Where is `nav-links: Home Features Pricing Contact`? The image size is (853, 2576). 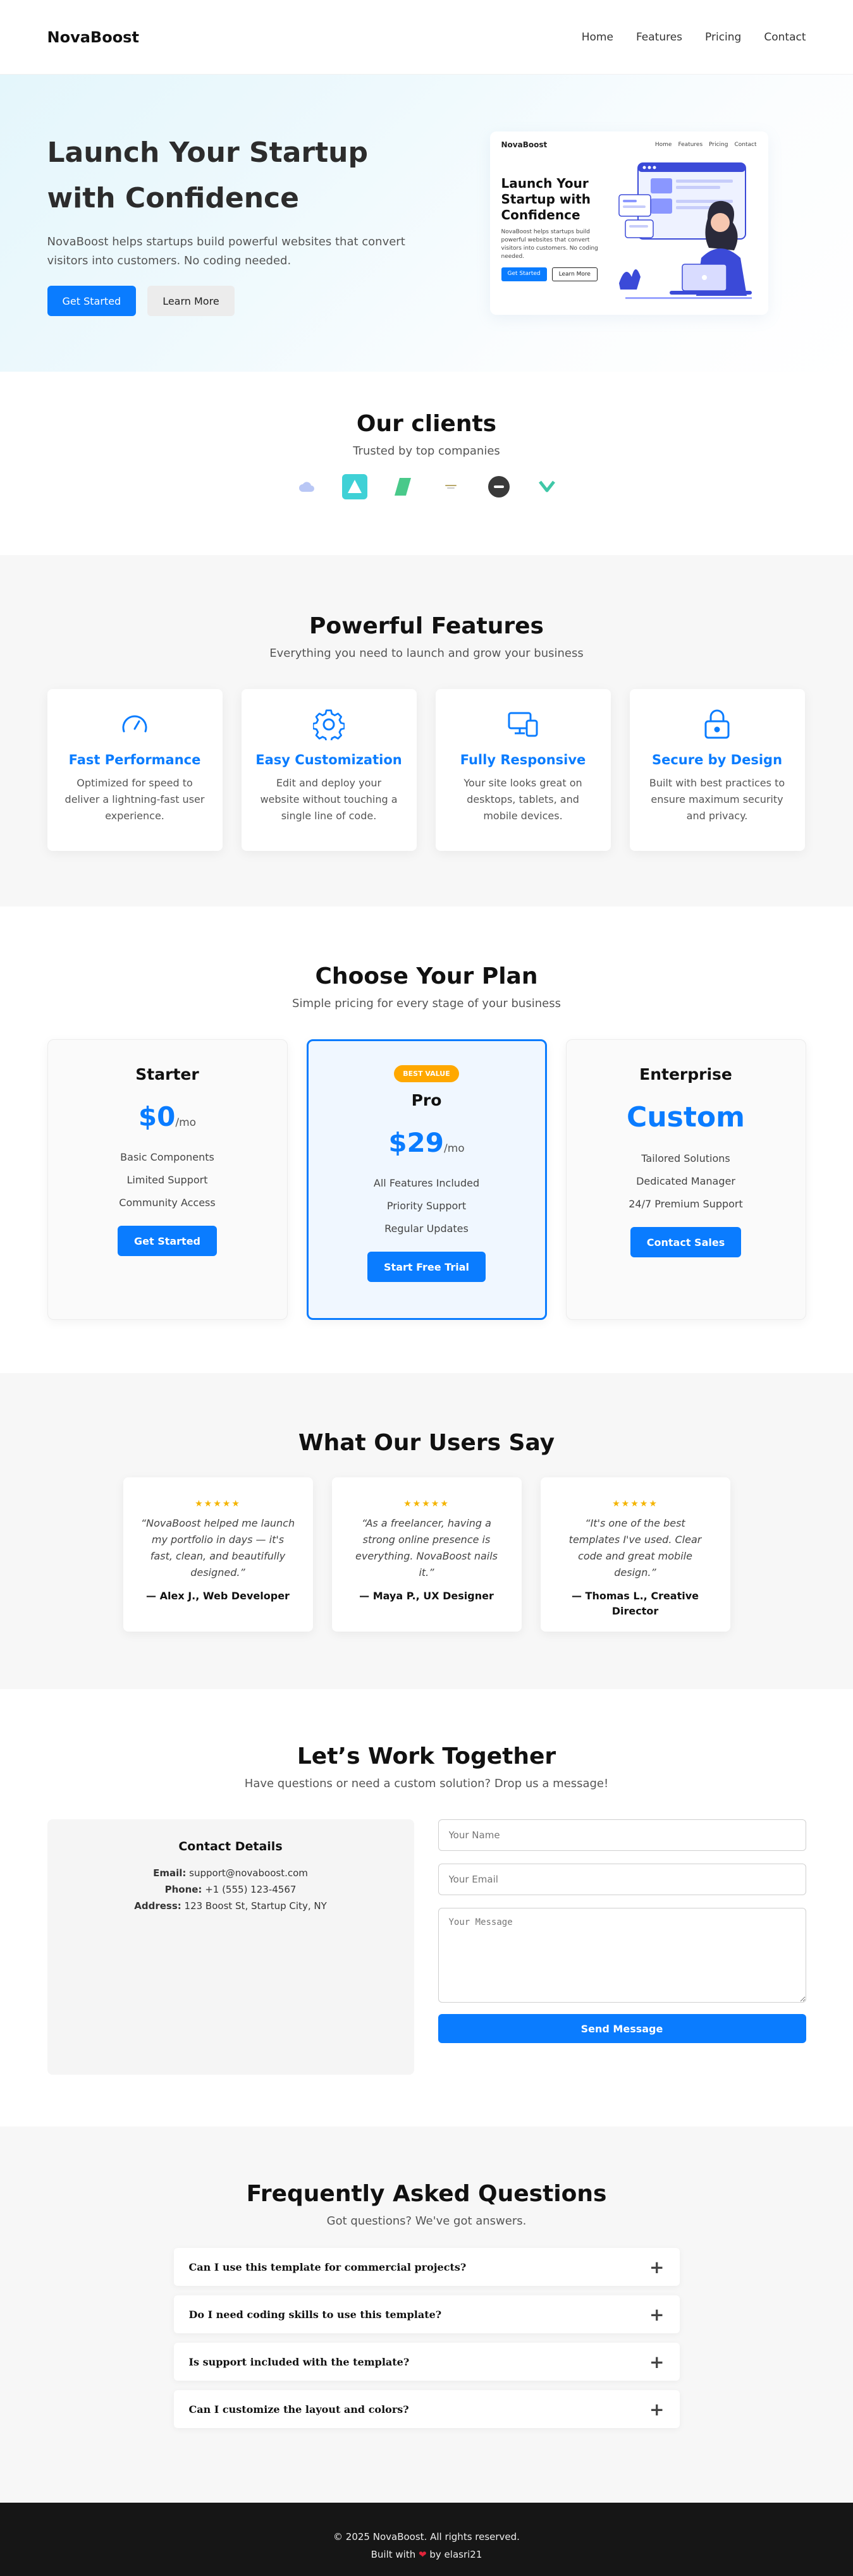
nav-links: Home Features Pricing Contact is located at coordinates (694, 37).